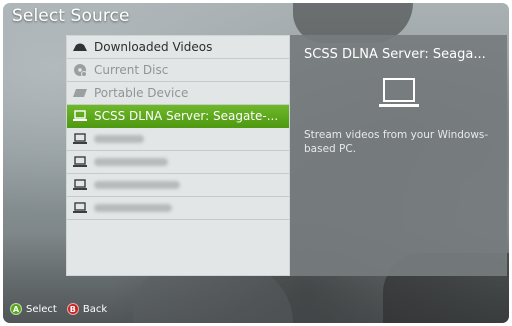  Describe the element at coordinates (131, 70) in the screenshot. I see `source-item-label: Current Disc` at that location.